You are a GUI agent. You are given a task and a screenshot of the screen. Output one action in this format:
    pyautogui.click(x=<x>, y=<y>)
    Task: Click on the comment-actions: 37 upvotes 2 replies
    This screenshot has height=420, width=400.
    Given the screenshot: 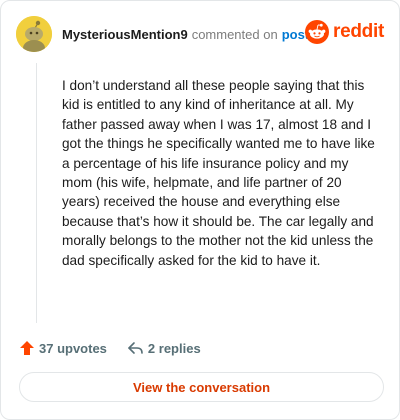 What is the action you would take?
    pyautogui.click(x=110, y=348)
    